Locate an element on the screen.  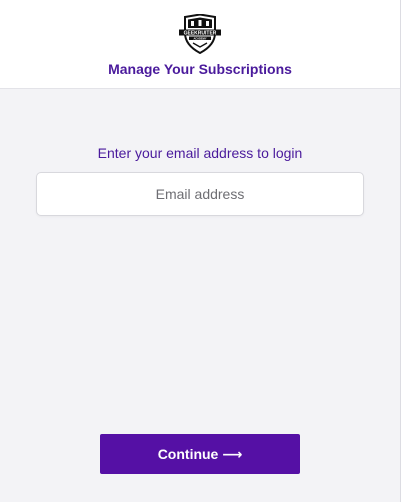
logo-subtext: ACADEMY is located at coordinates (199, 38).